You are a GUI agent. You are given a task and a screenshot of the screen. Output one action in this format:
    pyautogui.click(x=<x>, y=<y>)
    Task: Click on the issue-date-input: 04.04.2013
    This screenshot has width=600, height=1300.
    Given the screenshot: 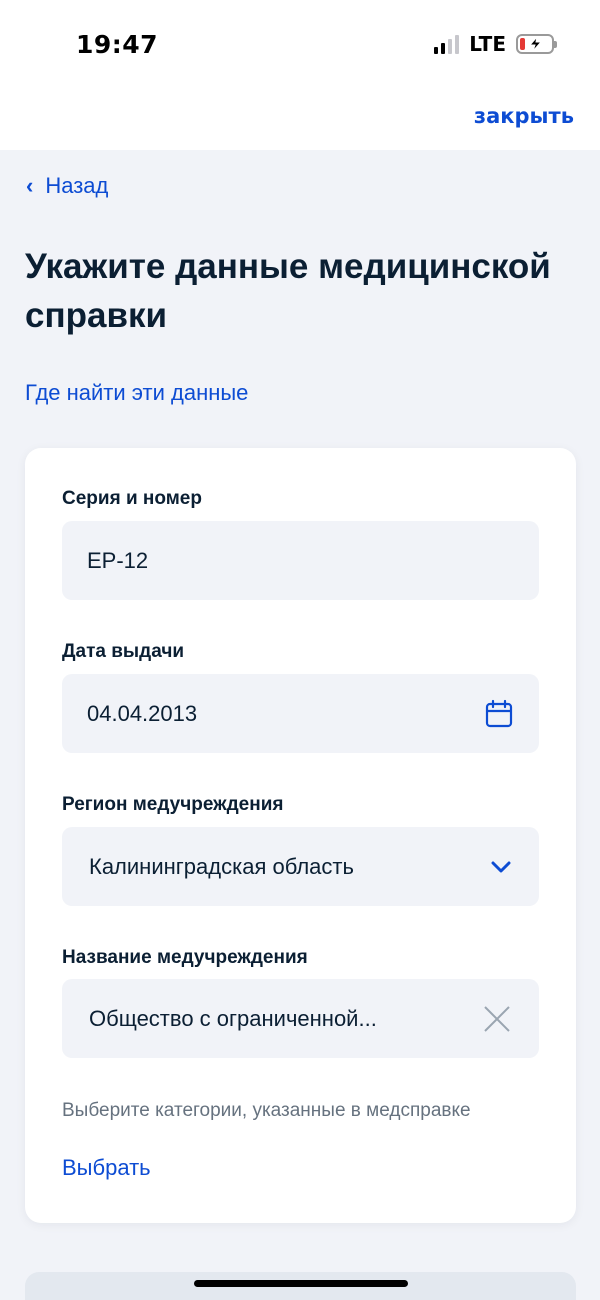 What is the action you would take?
    pyautogui.click(x=300, y=713)
    